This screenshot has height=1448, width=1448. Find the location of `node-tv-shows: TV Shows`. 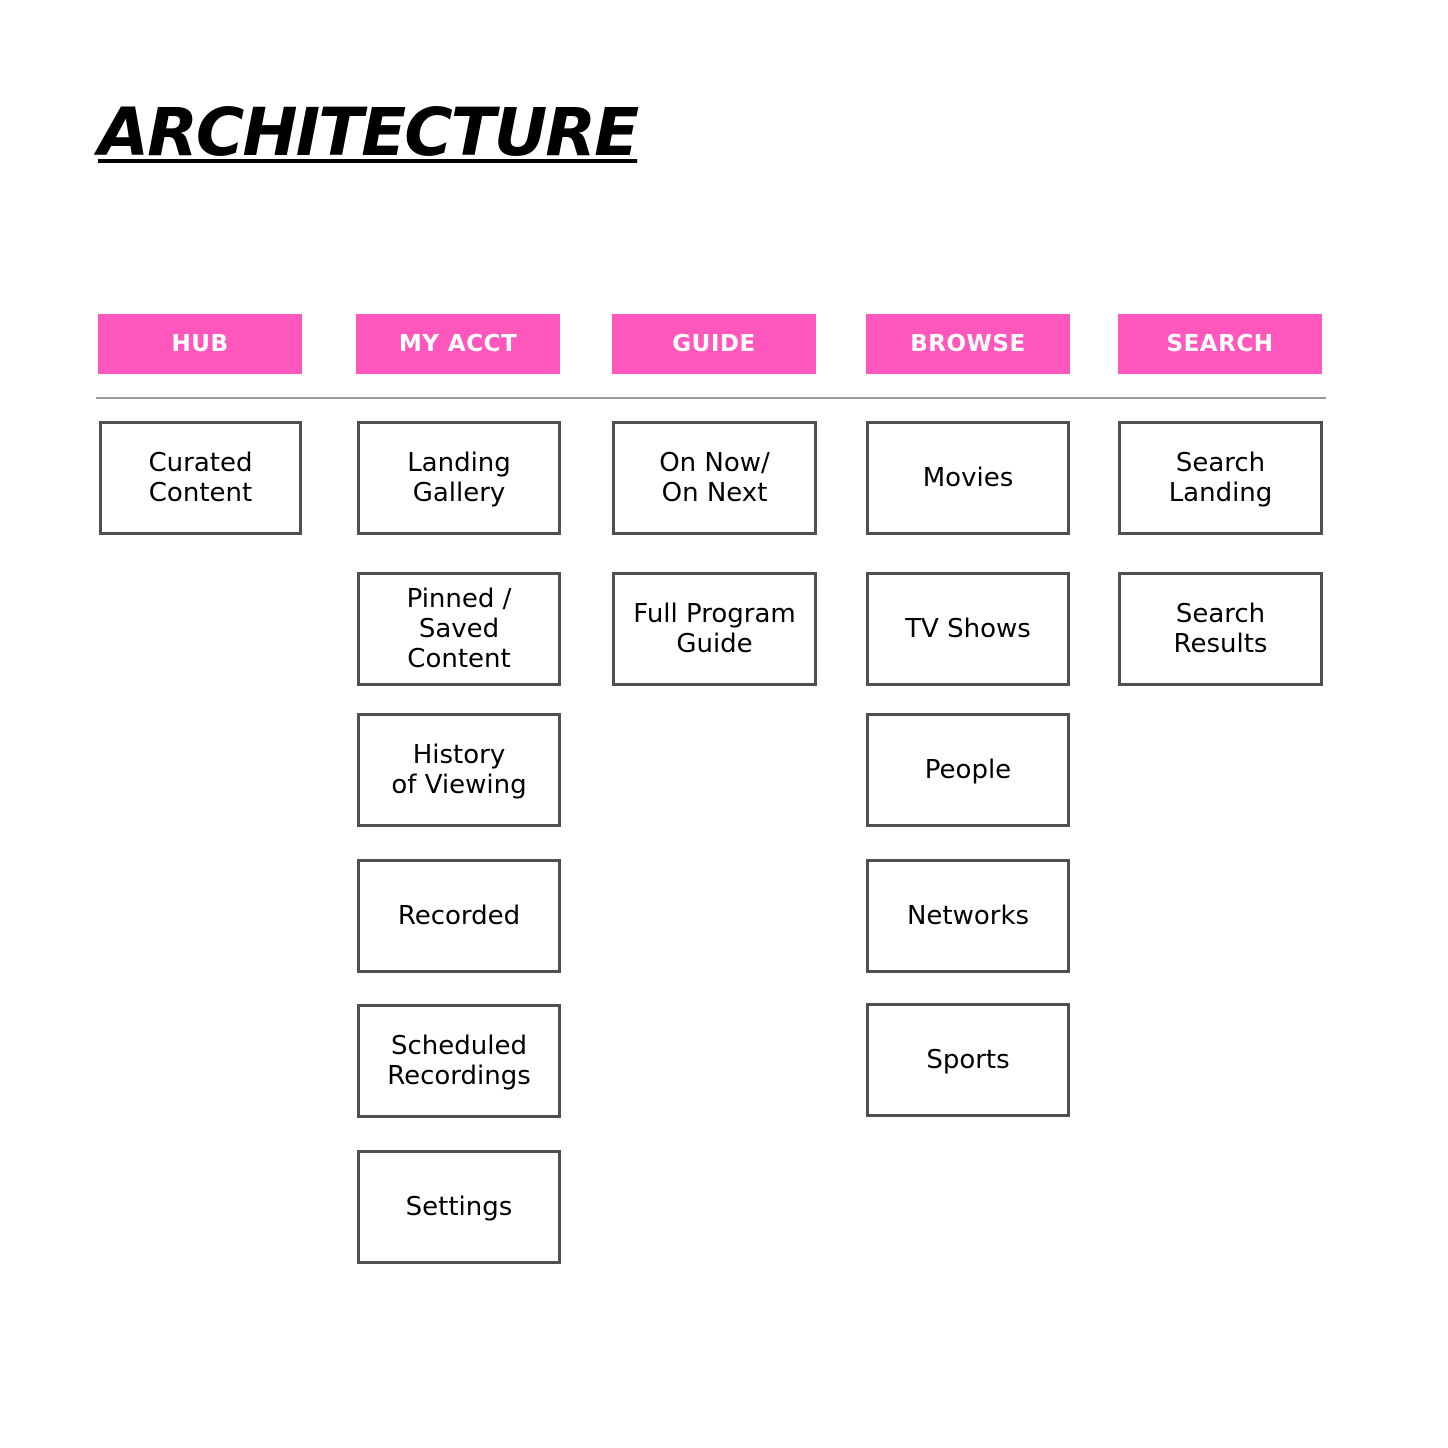

node-tv-shows: TV Shows is located at coordinates (968, 629).